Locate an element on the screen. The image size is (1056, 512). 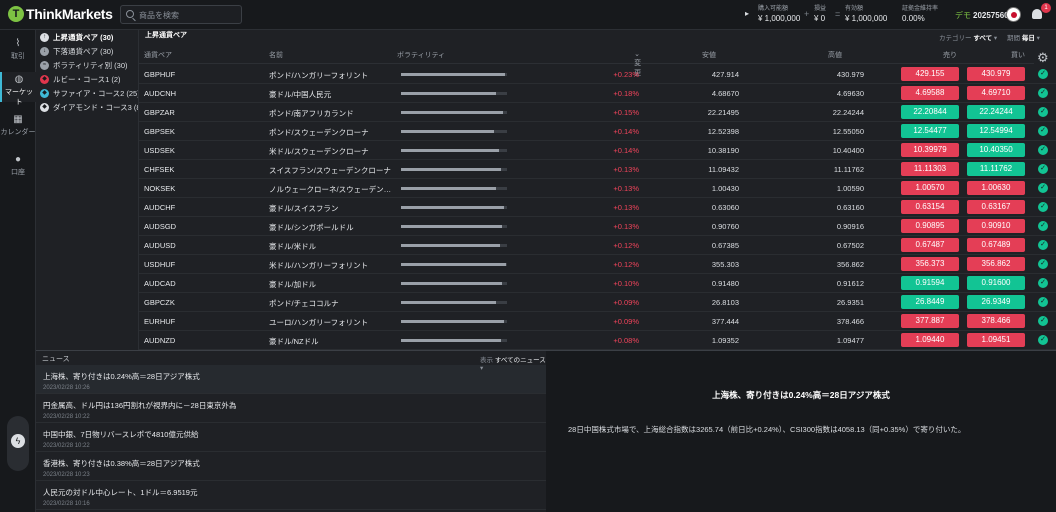
category-item: ↑ 上昇通貨ペア (30) is located at coordinates (87, 37).